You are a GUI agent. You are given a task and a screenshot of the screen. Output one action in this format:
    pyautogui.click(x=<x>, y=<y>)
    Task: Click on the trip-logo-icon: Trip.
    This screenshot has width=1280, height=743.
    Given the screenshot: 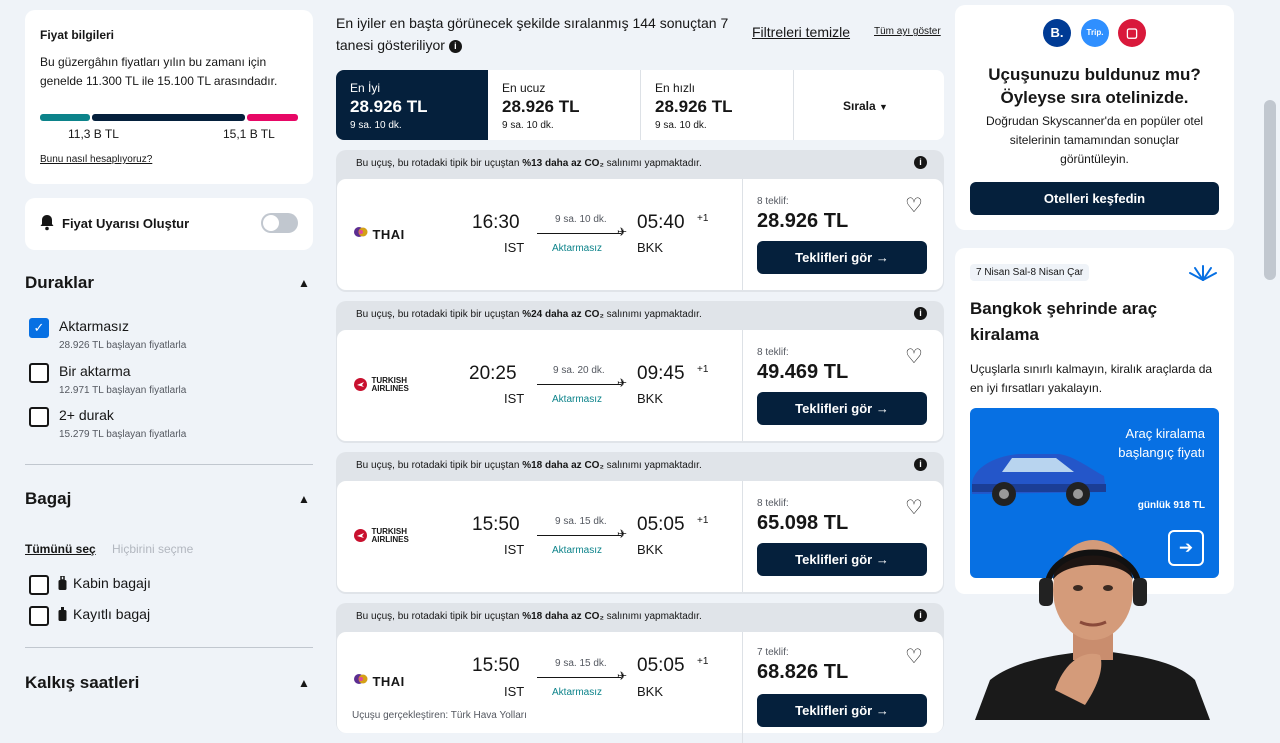 What is the action you would take?
    pyautogui.click(x=1095, y=33)
    